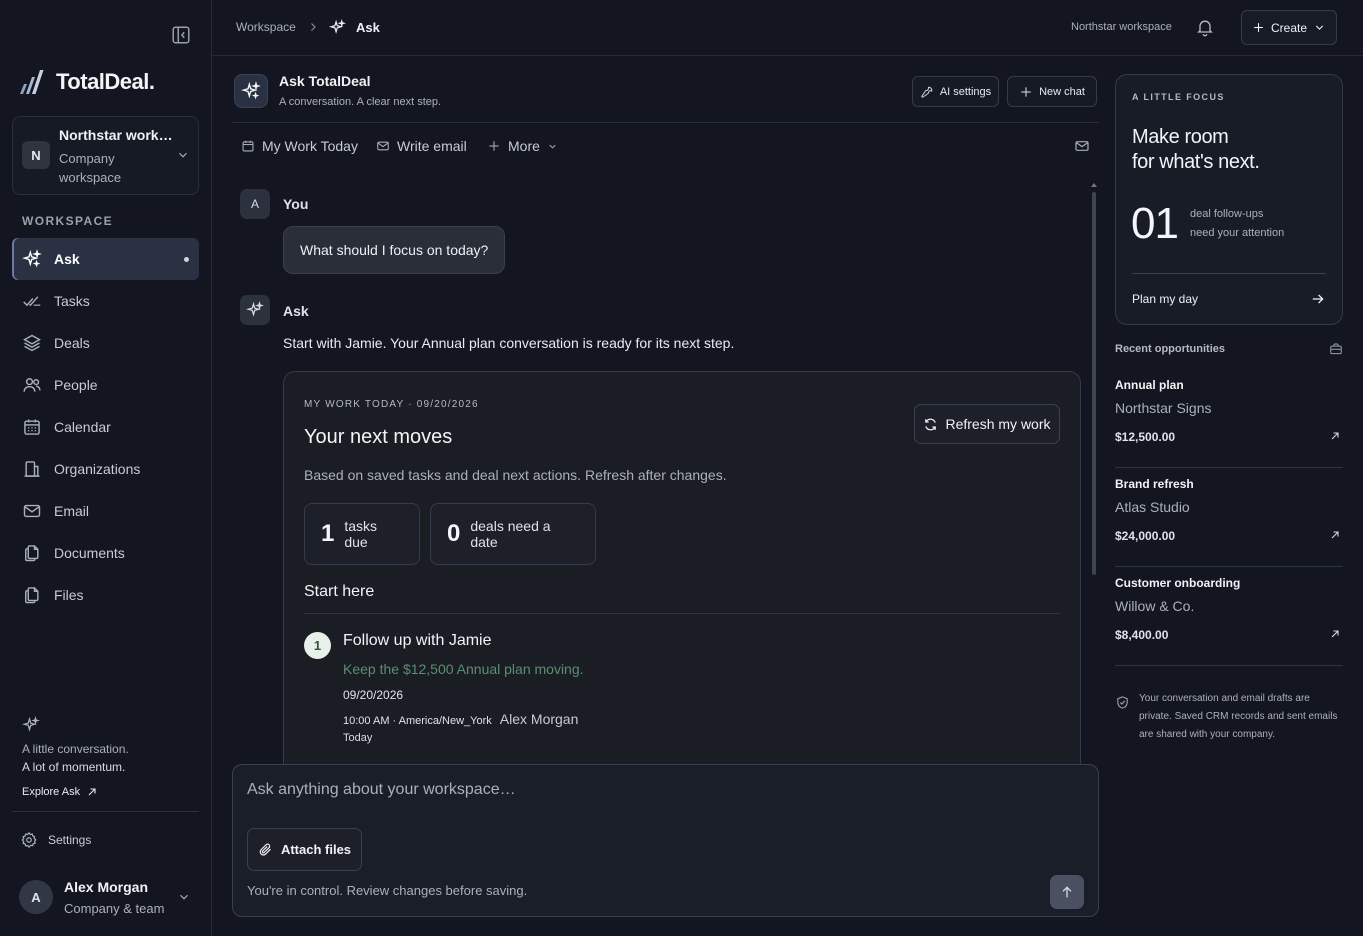 This screenshot has height=936, width=1363. What do you see at coordinates (108, 897) in the screenshot?
I see `user-menu: A Alex Morgan Company & team` at bounding box center [108, 897].